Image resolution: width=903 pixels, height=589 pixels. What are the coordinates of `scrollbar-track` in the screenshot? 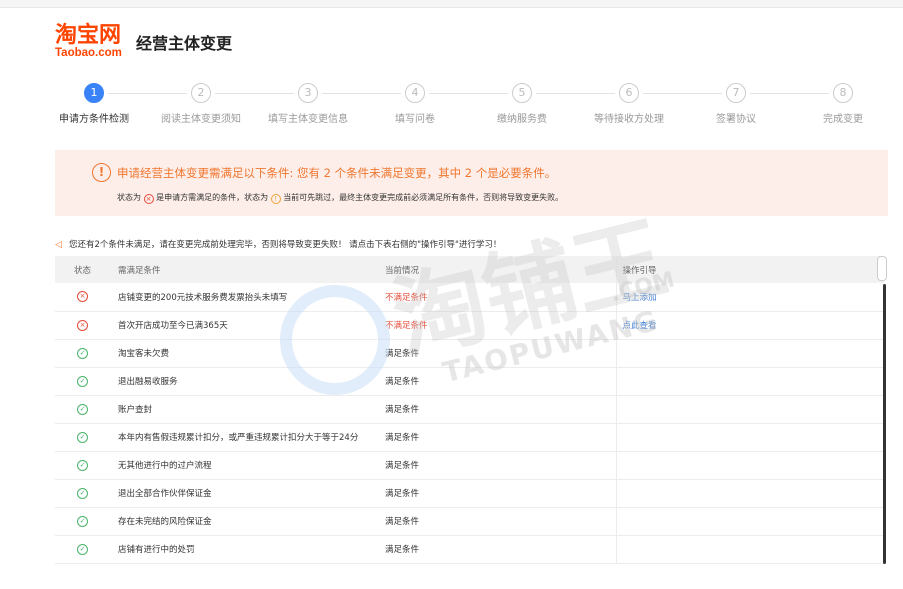 It's located at (884, 424).